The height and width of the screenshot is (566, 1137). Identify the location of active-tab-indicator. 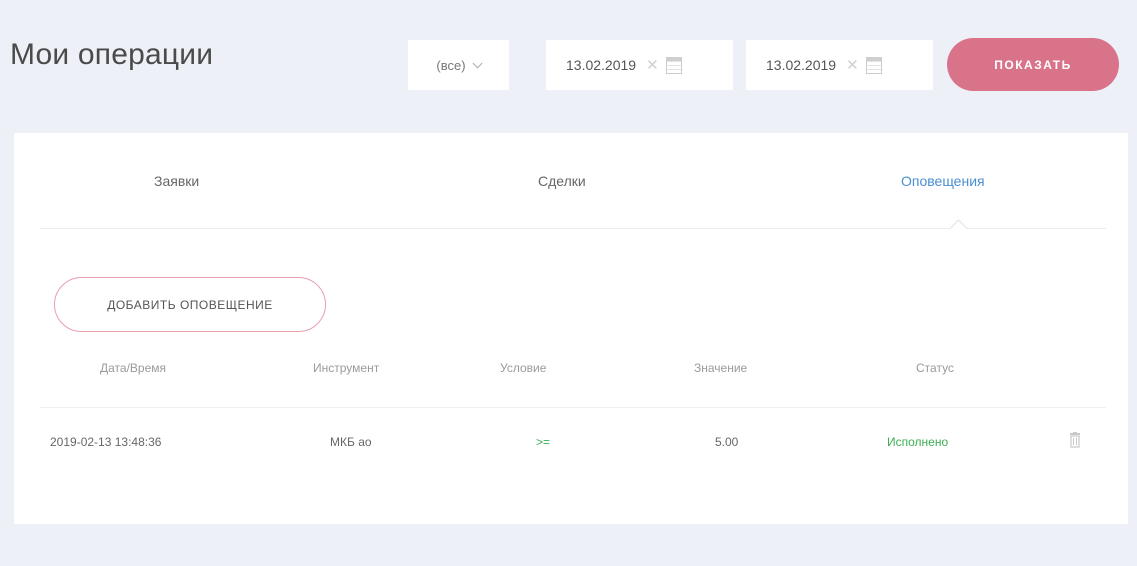
(958, 228).